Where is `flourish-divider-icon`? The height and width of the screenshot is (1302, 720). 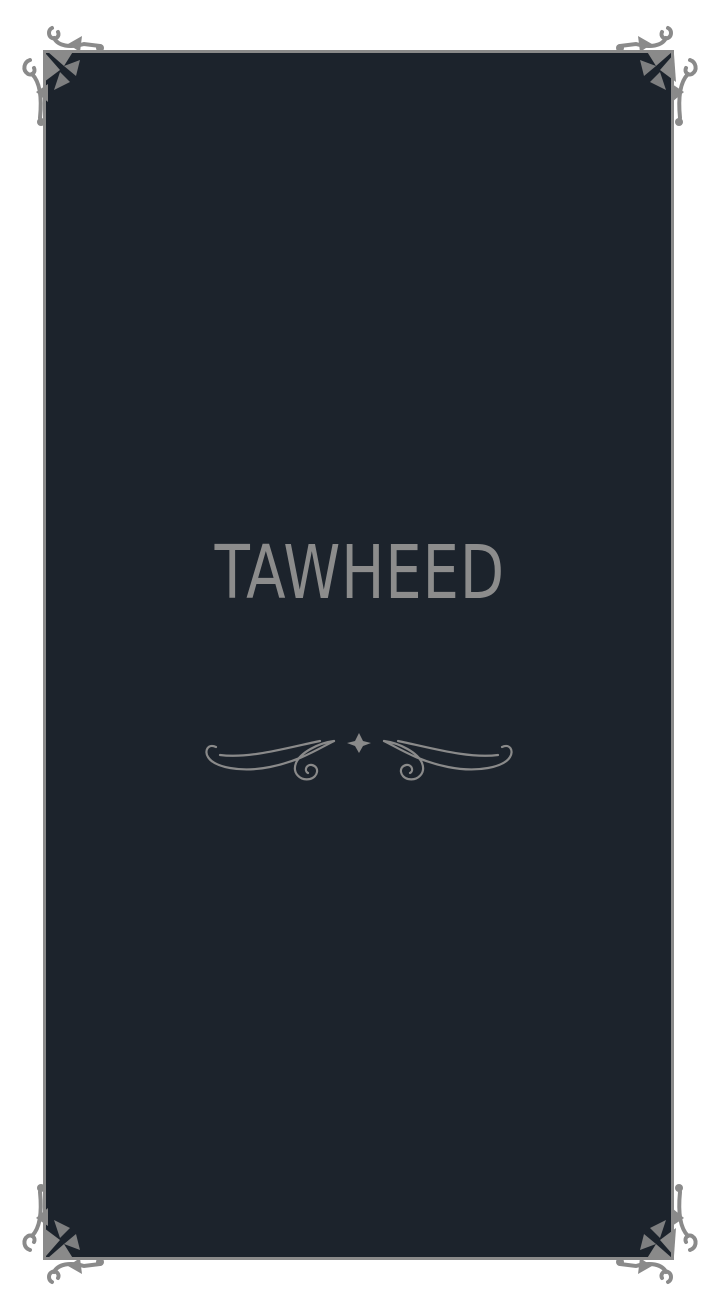
flourish-divider-icon is located at coordinates (359, 757).